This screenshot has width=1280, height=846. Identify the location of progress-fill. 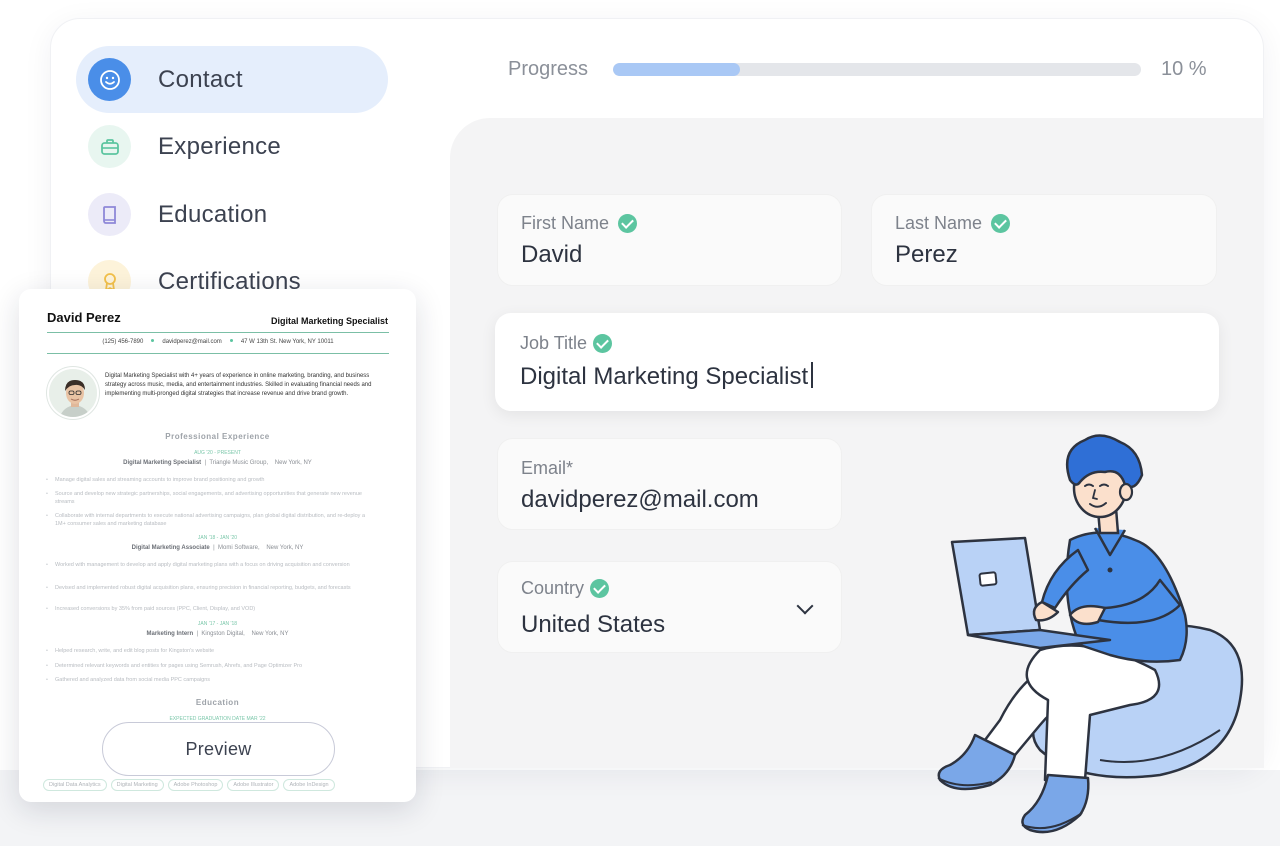
(676, 69).